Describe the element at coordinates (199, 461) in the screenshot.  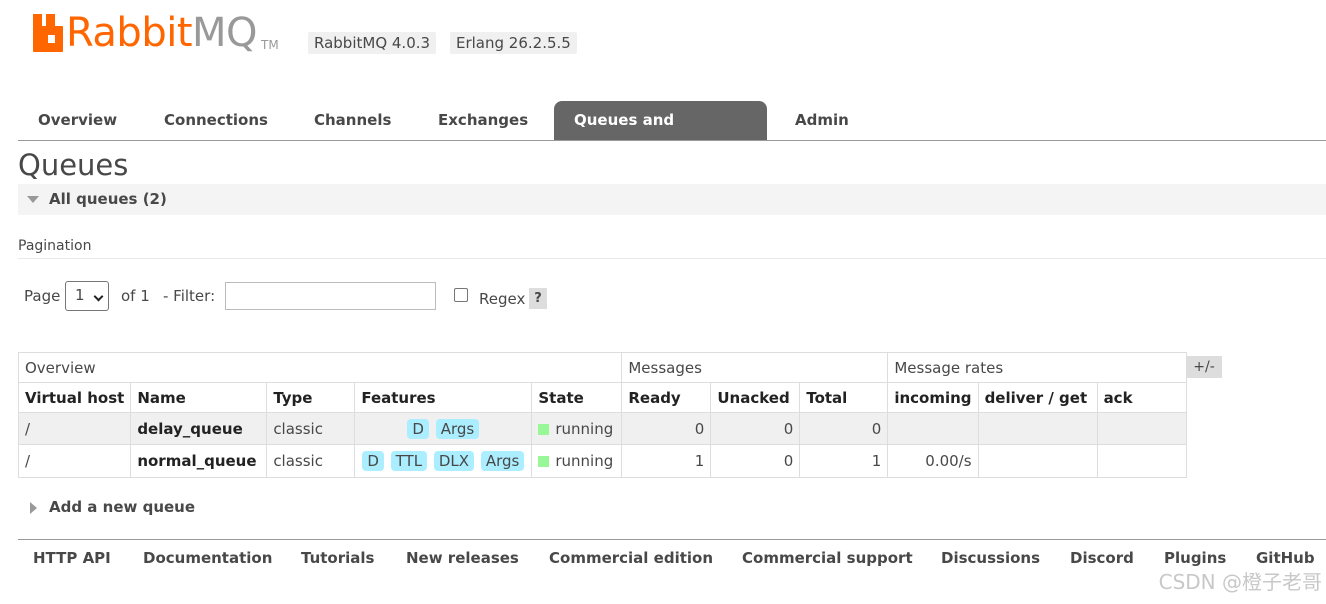
I see `queue-link-normal-queue: normal_queue` at that location.